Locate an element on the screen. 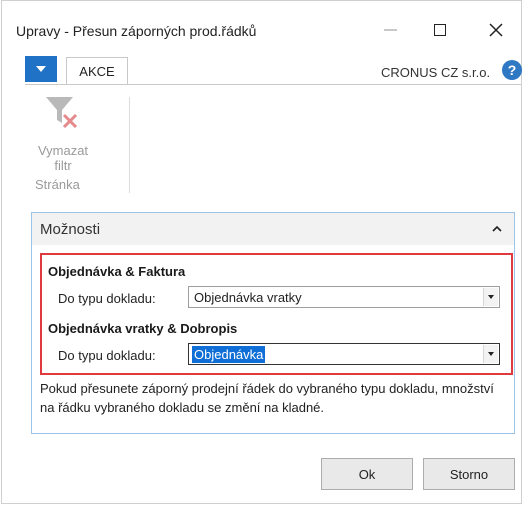 This screenshot has height=506, width=525. company-name: CRONUS CZ s.r.o. is located at coordinates (435, 72).